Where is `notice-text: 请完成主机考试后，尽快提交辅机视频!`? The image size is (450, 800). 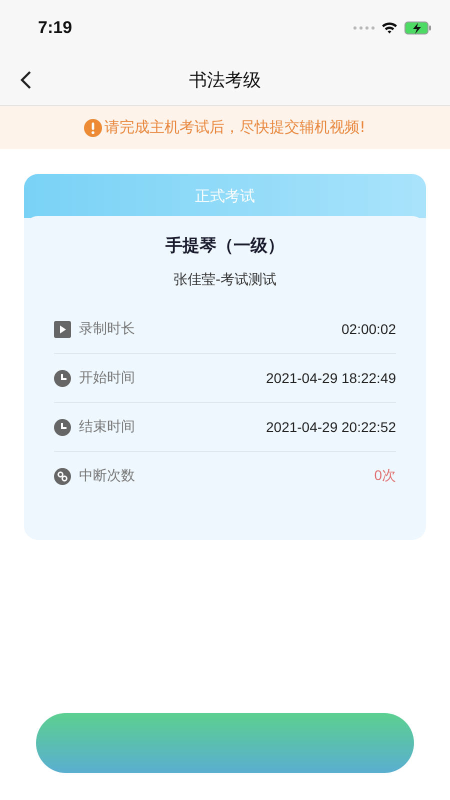 notice-text: 请完成主机考试后，尽快提交辅机视频! is located at coordinates (235, 127).